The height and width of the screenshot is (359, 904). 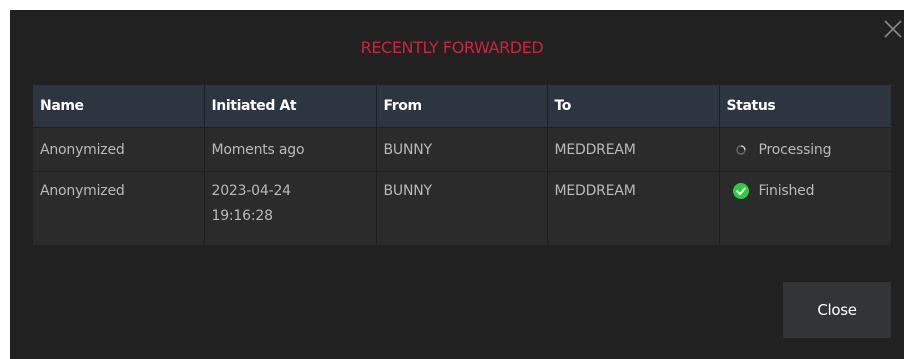 What do you see at coordinates (795, 149) in the screenshot?
I see `status-label: Processing` at bounding box center [795, 149].